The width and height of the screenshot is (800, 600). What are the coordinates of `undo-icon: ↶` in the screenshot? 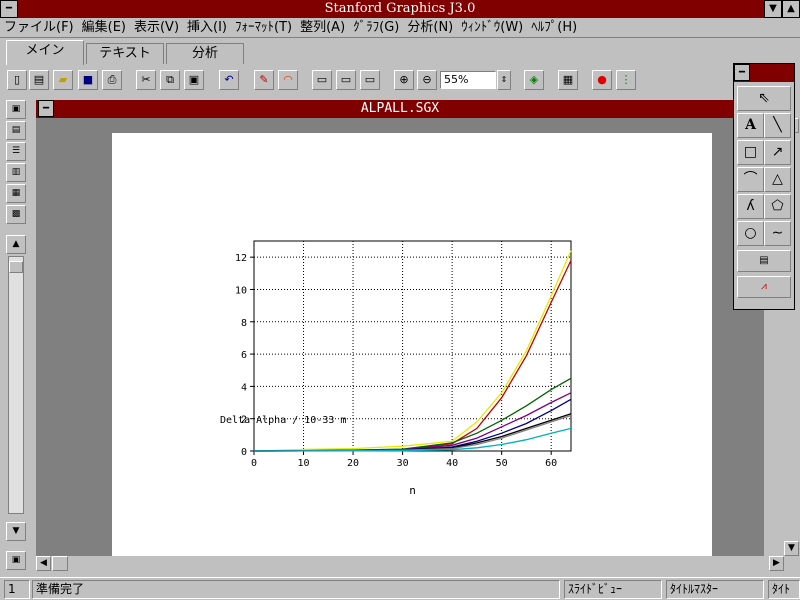 It's located at (229, 80).